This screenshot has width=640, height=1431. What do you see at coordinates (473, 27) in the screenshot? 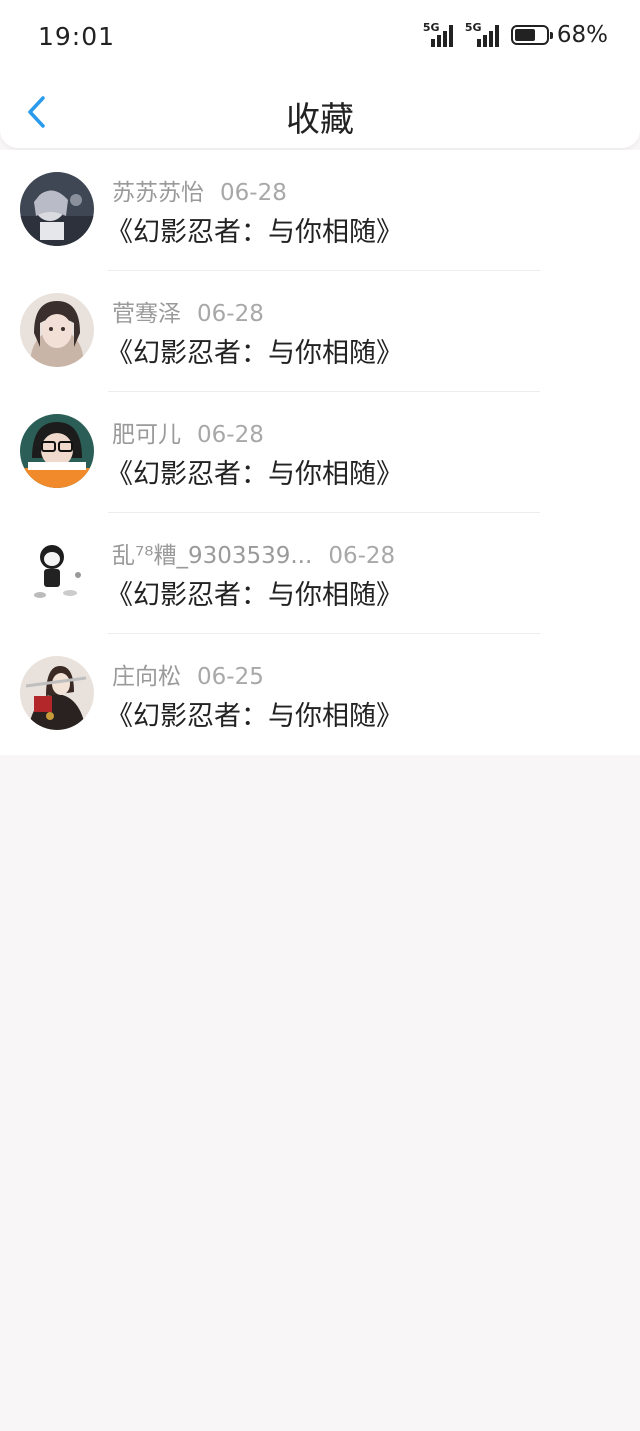
I see `signal-tag-2: 5G` at bounding box center [473, 27].